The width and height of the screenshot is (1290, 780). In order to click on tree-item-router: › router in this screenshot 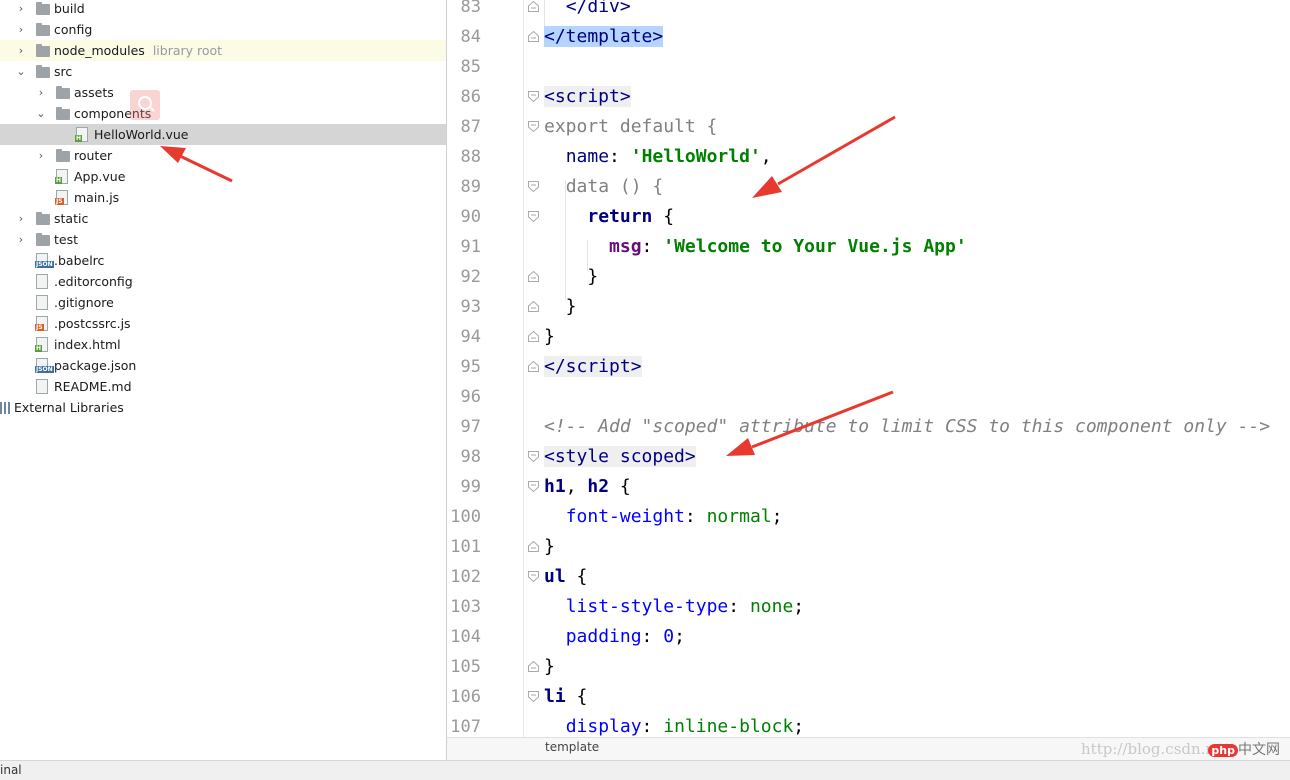, I will do `click(223, 155)`.